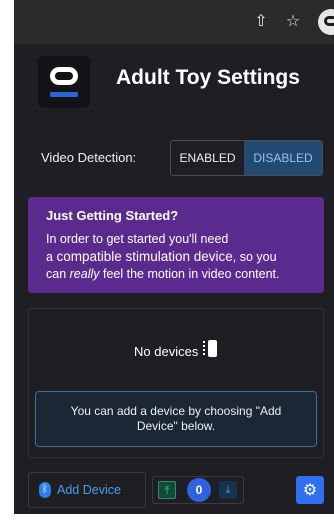 This screenshot has height=526, width=334. What do you see at coordinates (89, 157) in the screenshot?
I see `video-detection-label: Video Detection:` at bounding box center [89, 157].